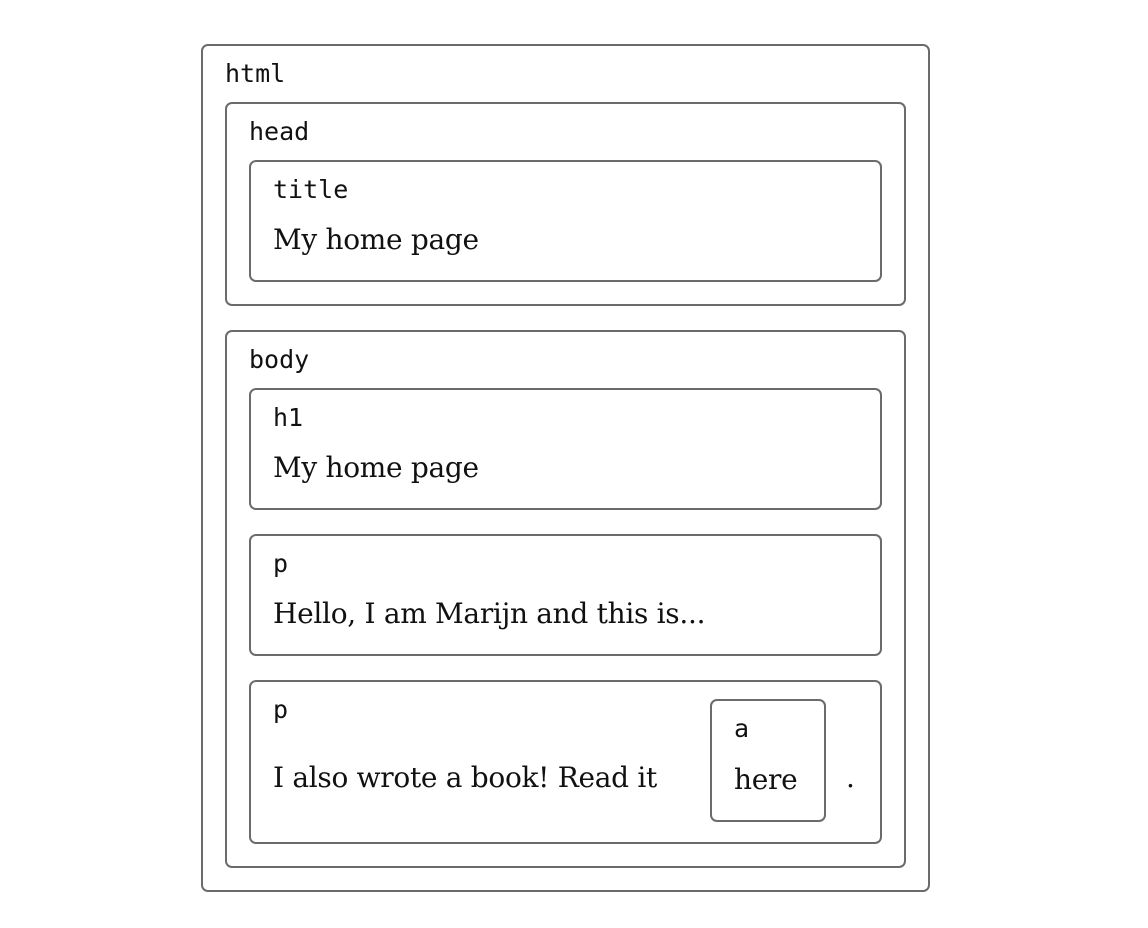 The height and width of the screenshot is (928, 1148). What do you see at coordinates (255, 73) in the screenshot?
I see `html-node-tag: html` at bounding box center [255, 73].